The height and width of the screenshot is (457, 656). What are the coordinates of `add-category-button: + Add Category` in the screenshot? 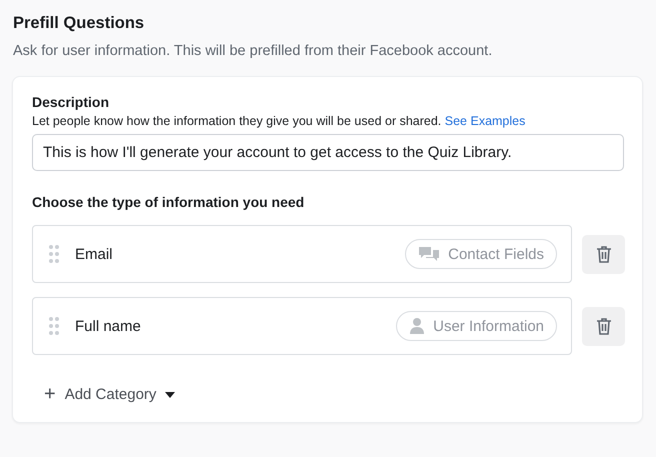 It's located at (110, 394).